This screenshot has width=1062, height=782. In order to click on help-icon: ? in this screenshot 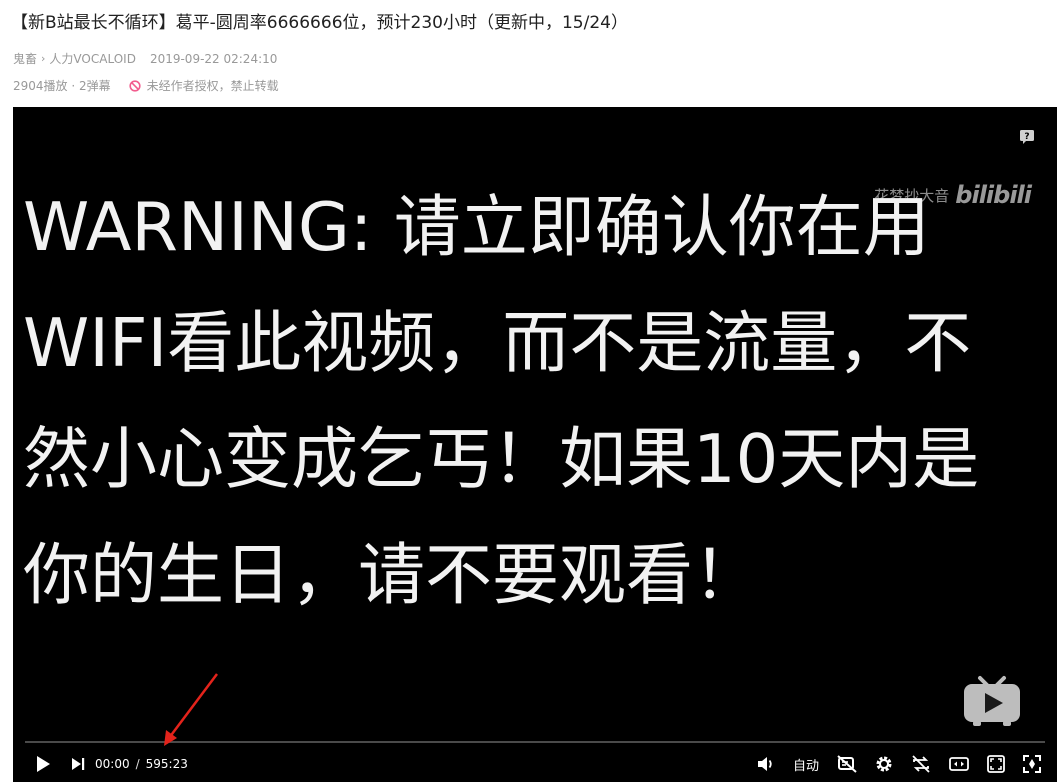, I will do `click(1027, 137)`.